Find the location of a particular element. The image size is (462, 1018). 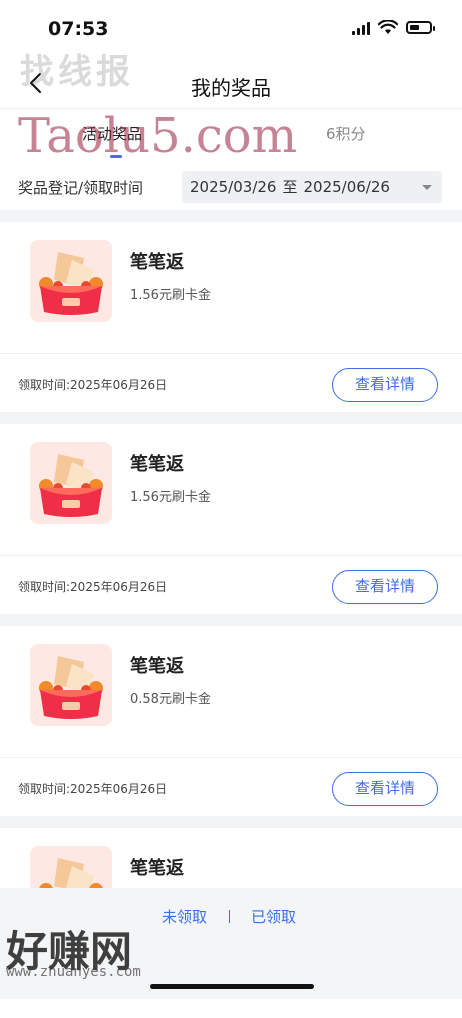

tab-bar: 活动奖品 6积分 is located at coordinates (231, 136).